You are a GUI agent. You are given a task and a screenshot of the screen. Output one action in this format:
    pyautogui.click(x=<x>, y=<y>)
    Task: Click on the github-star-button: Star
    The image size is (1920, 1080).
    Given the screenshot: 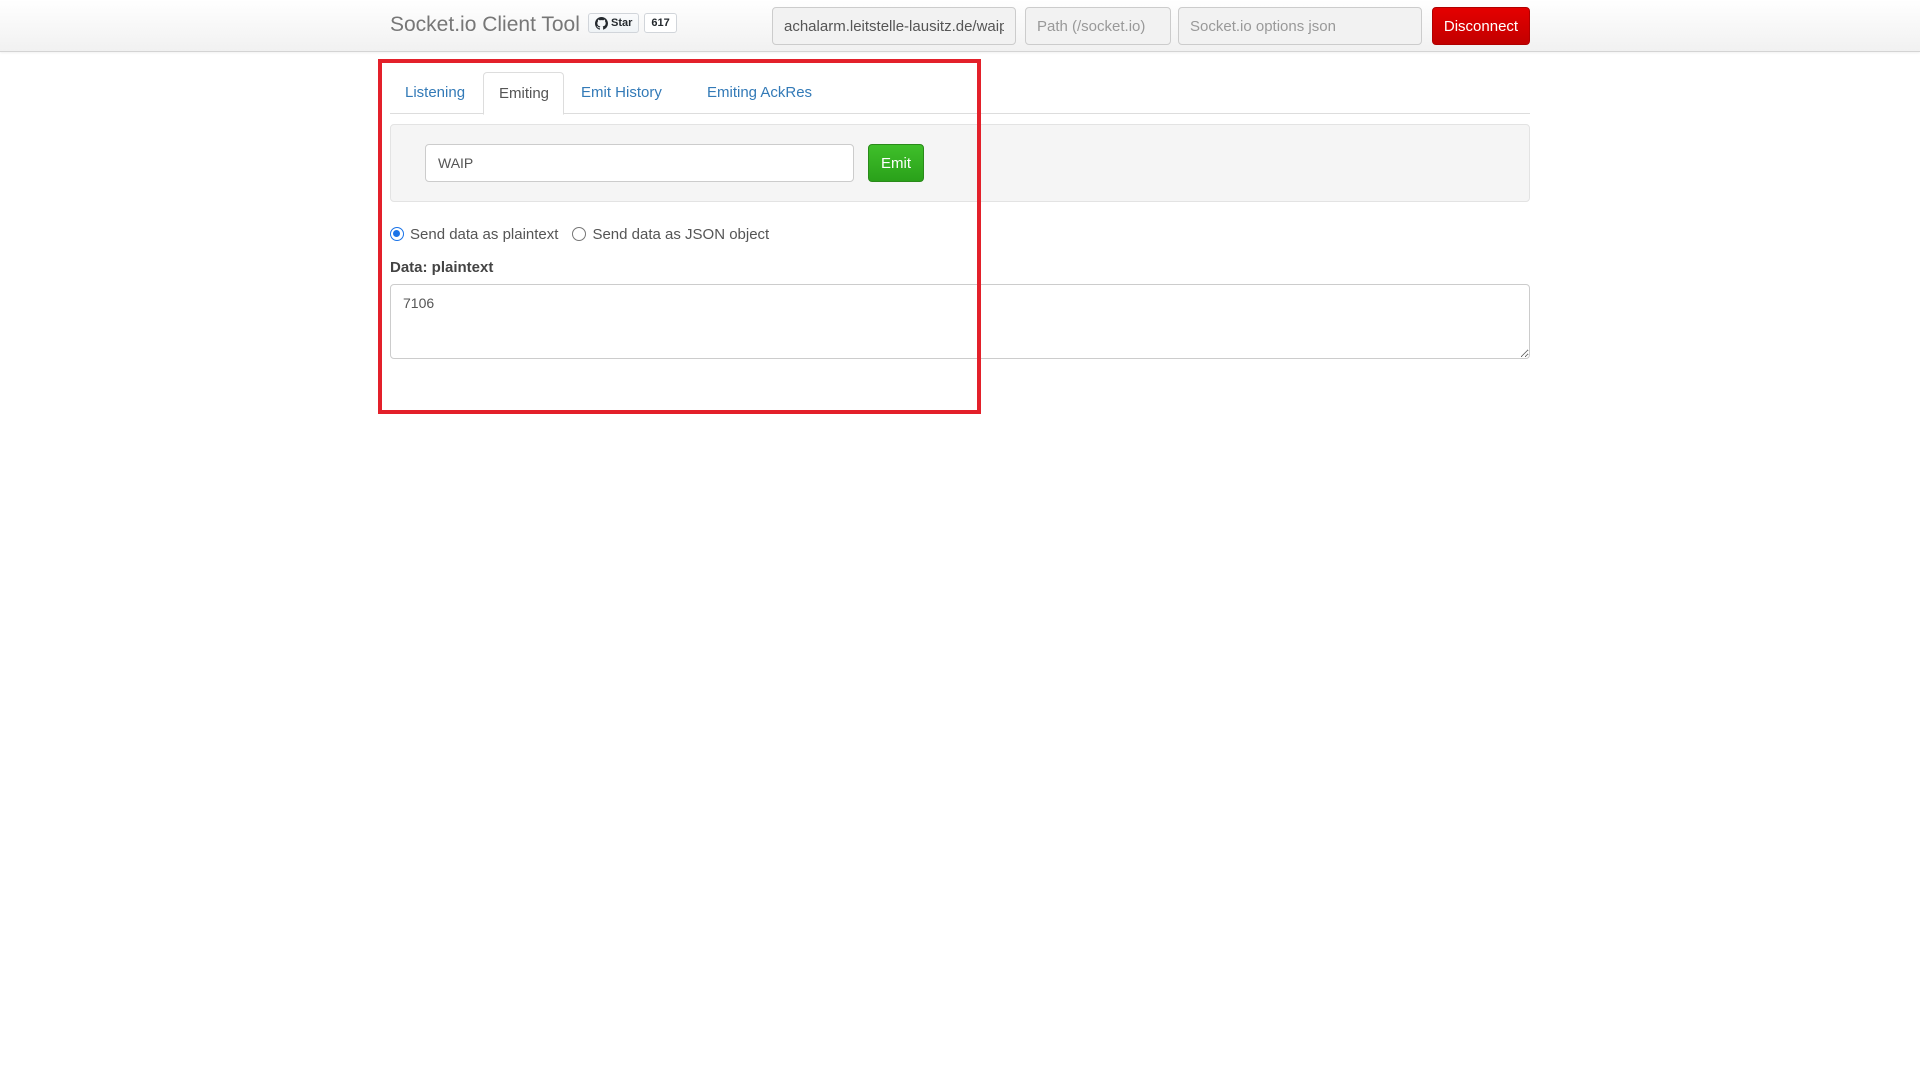 What is the action you would take?
    pyautogui.click(x=614, y=23)
    